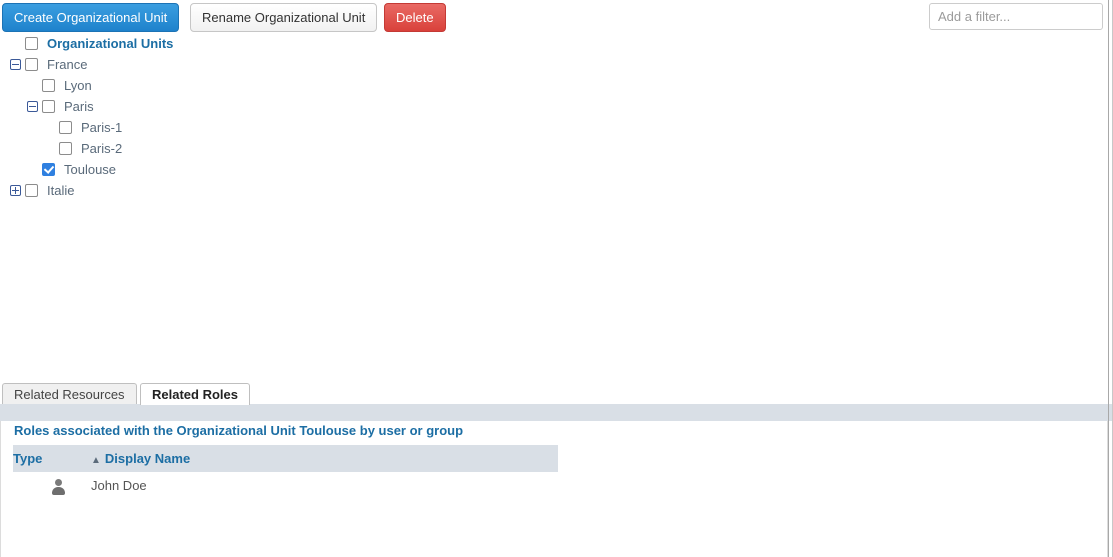 The width and height of the screenshot is (1113, 557). I want to click on table-header-row: Type ▲ Display Name, so click(285, 458).